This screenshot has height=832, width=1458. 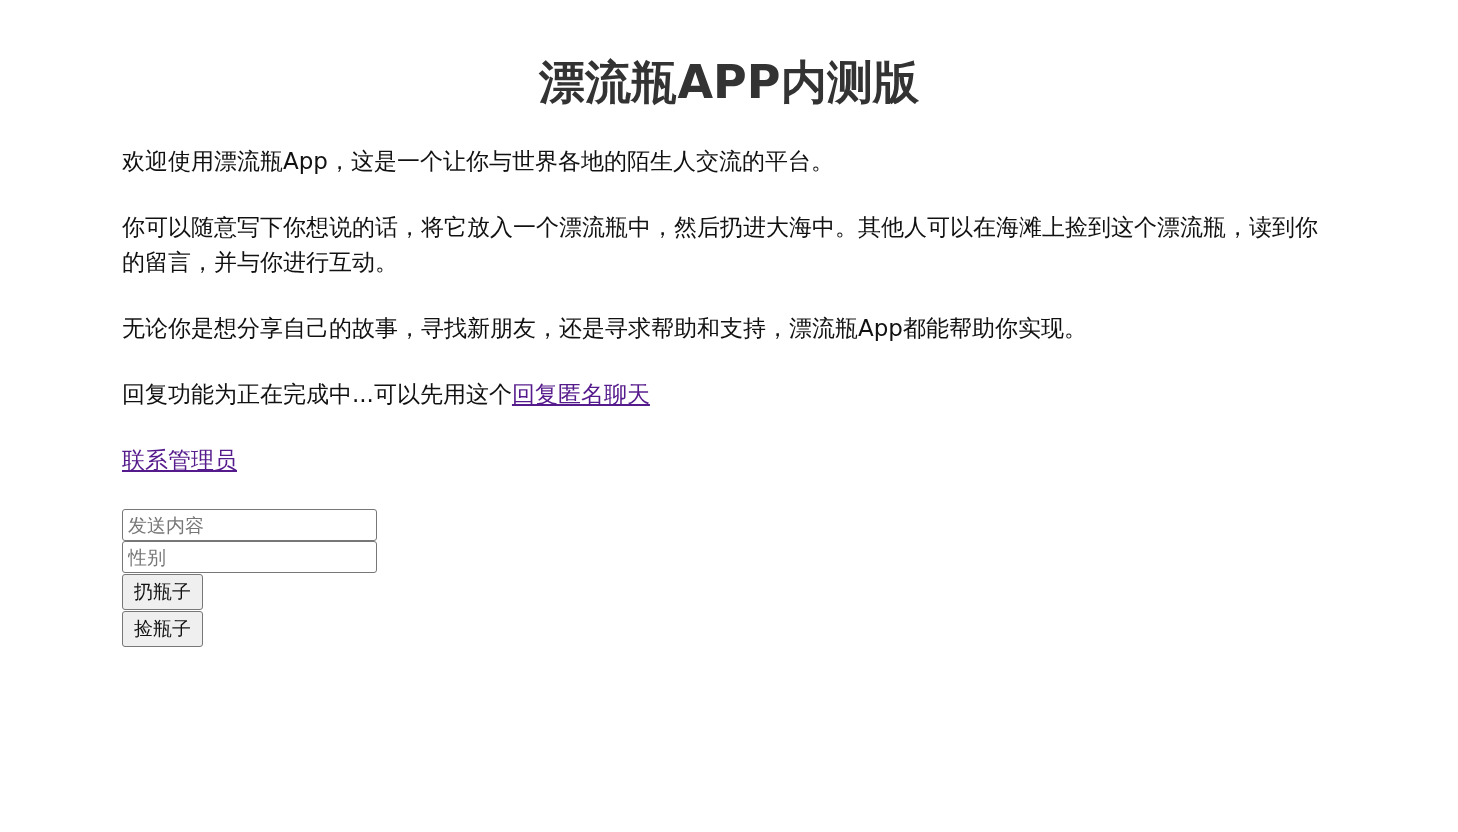 I want to click on intro-paragraph: 无论你是想分享自己的故事，寻找新朋友，还是寻求帮助和支持，漂流瓶App都能帮助你实现。, so click(x=605, y=328).